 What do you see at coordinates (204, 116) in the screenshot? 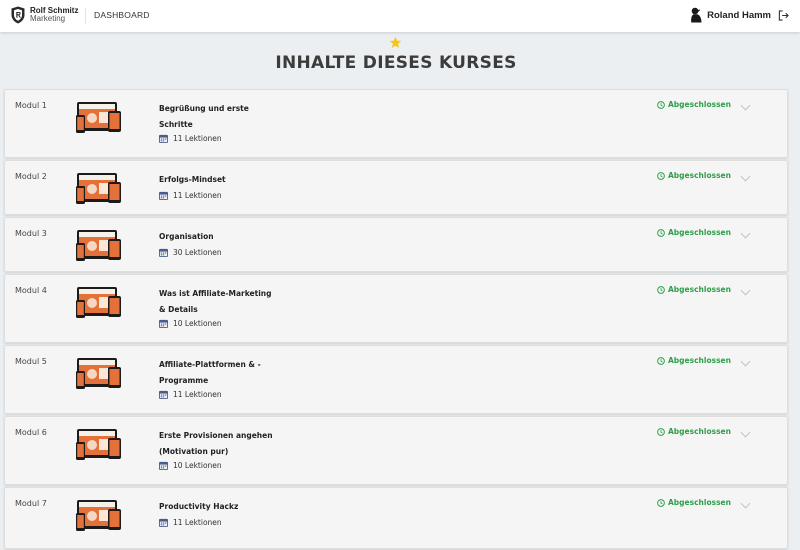
I see `module-title: Begrüßung und erste Schritte` at bounding box center [204, 116].